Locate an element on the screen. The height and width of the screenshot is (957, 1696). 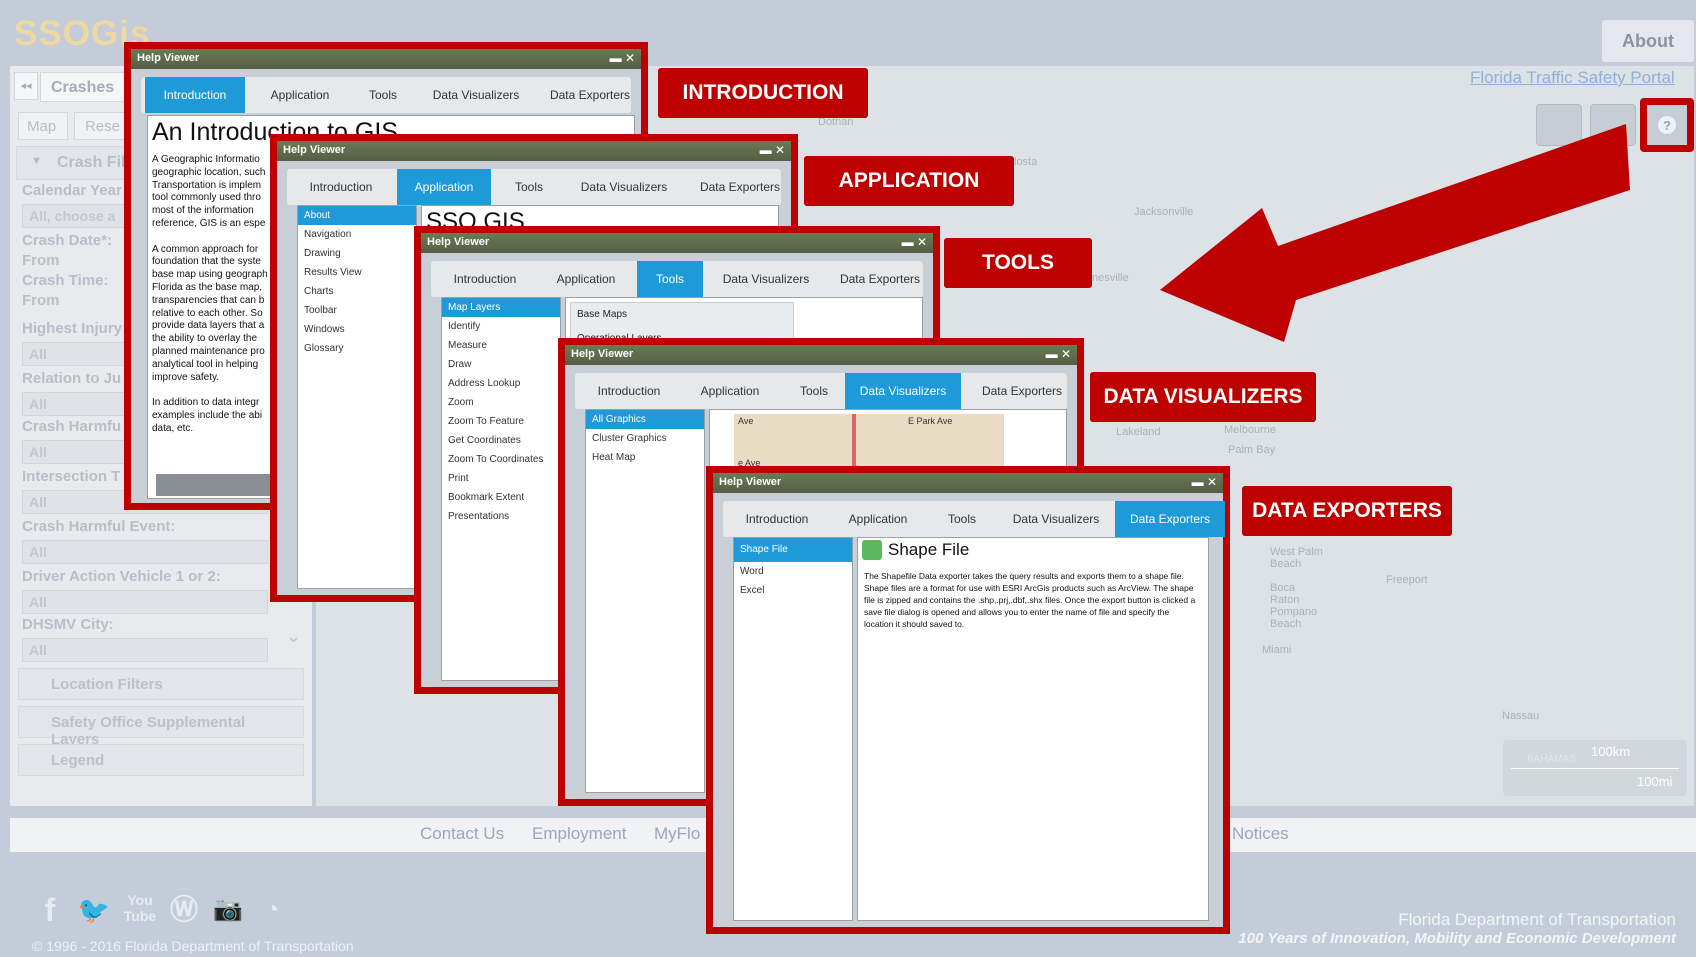
nav-item: Results View is located at coordinates (357, 272).